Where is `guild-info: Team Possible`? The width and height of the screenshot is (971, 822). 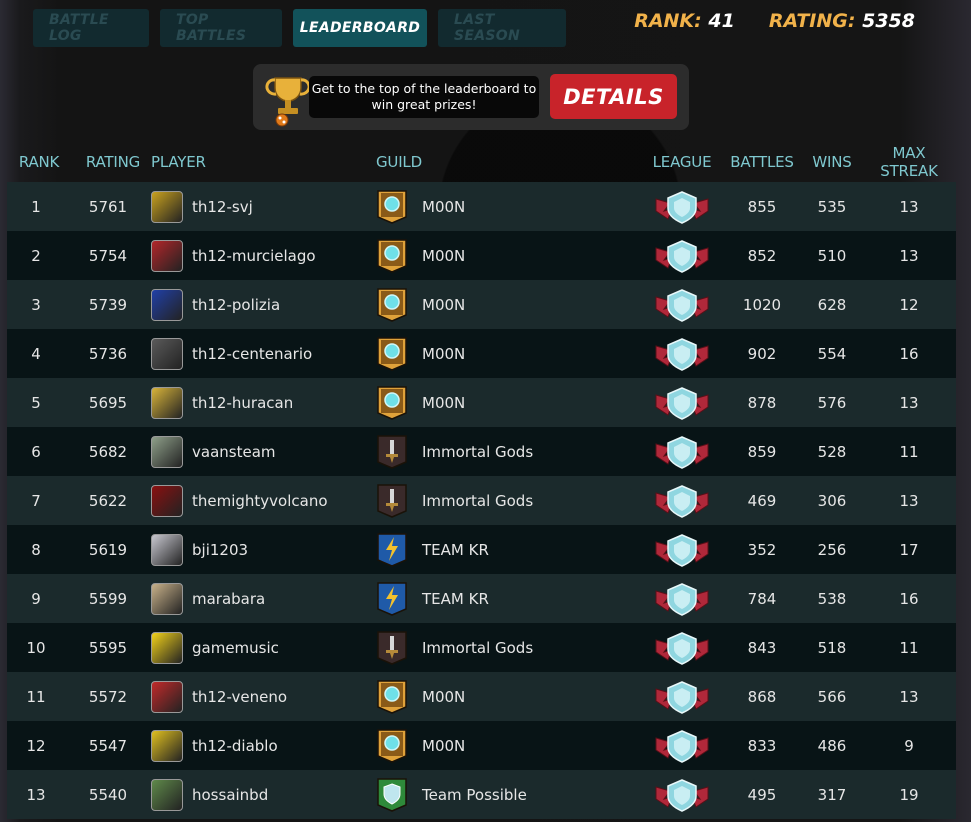 guild-info: Team Possible is located at coordinates (509, 795).